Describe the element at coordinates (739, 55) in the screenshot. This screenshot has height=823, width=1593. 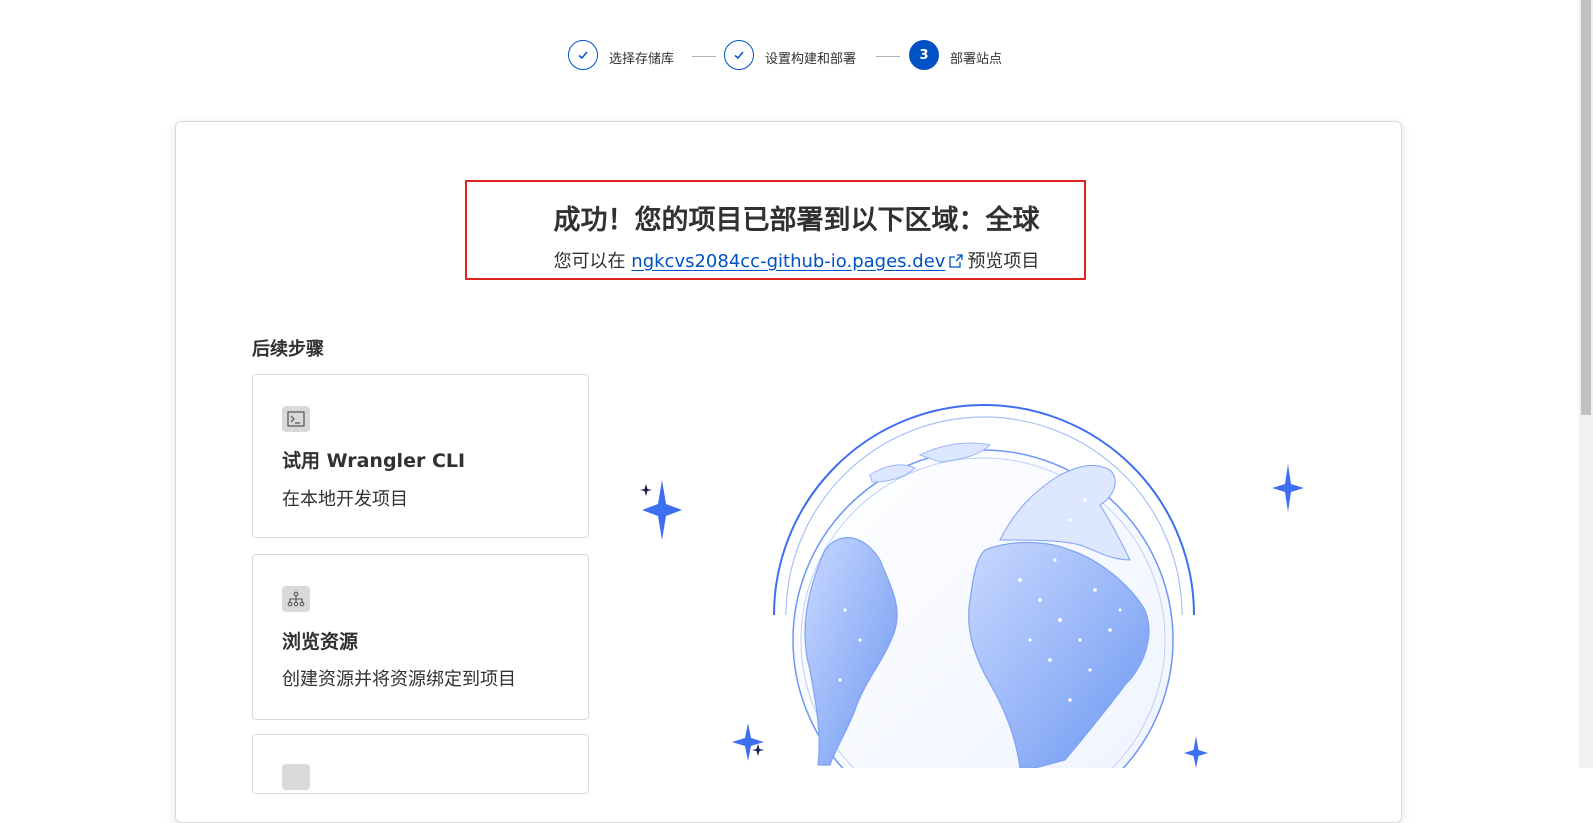
I see `step-2-check-icon` at that location.